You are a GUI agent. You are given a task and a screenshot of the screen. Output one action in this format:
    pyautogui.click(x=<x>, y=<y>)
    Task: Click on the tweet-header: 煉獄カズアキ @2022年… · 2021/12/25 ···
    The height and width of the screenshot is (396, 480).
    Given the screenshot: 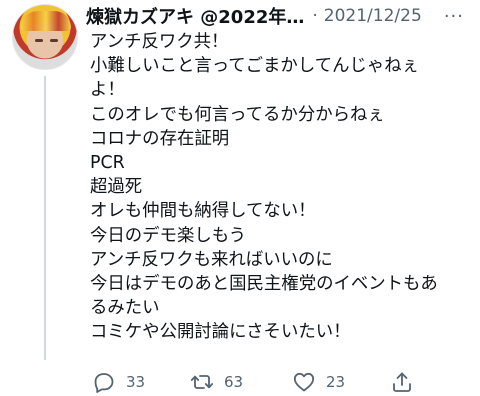 What is the action you would take?
    pyautogui.click(x=279, y=16)
    